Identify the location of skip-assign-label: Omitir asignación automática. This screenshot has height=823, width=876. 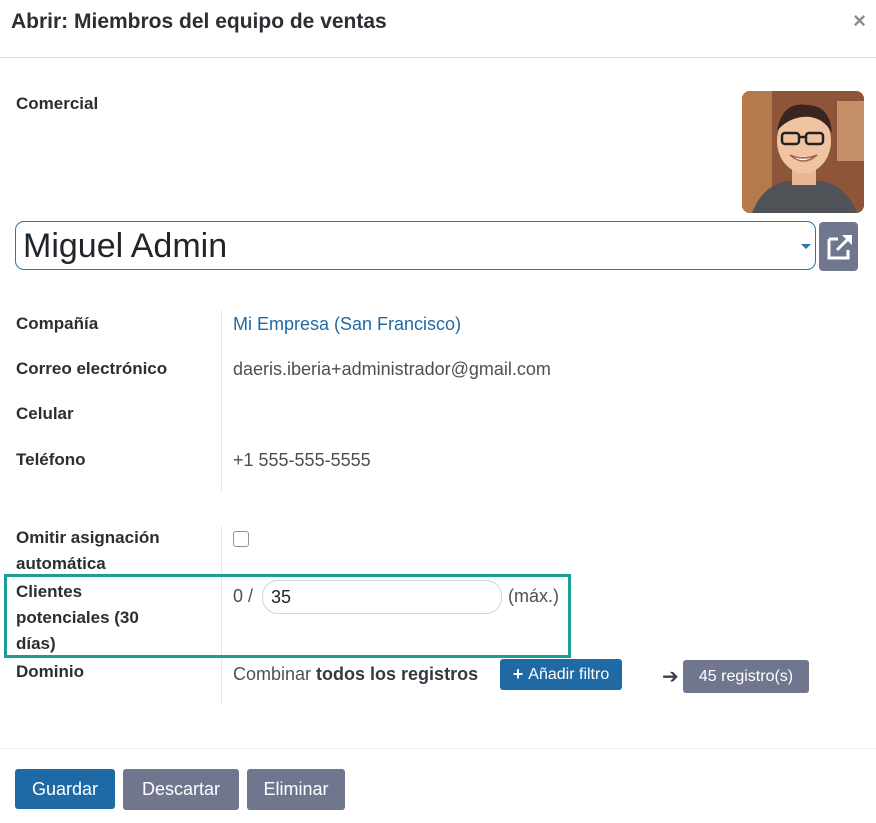
(88, 551).